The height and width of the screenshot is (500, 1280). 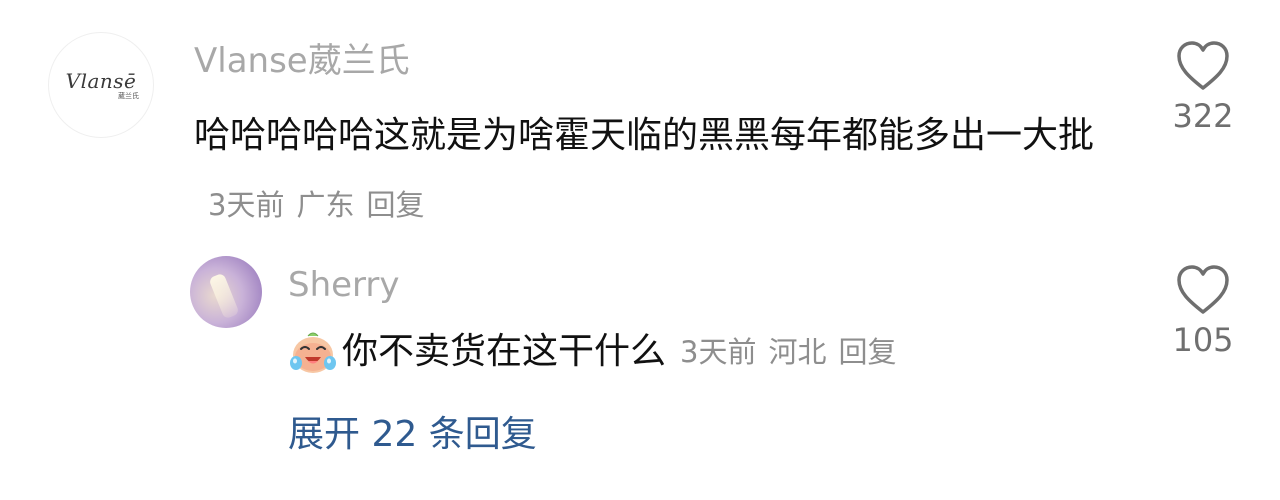 I want to click on brand-logo-subtext: 葳兰氏, so click(x=128, y=95).